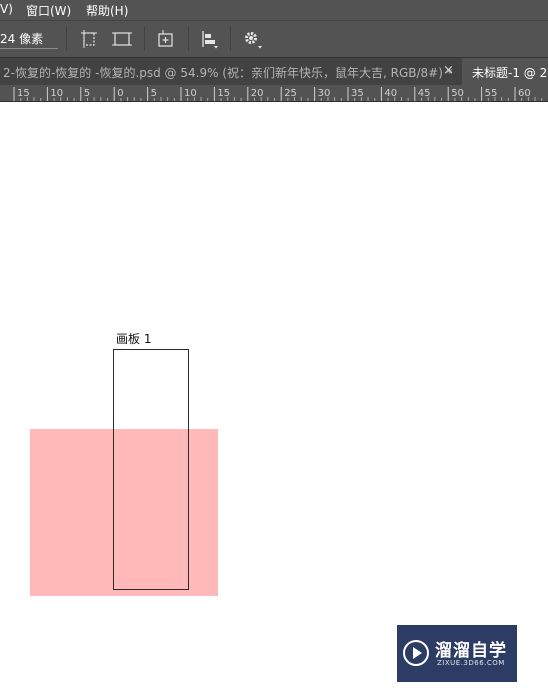 This screenshot has width=548, height=698. I want to click on tab-document-2-label: 未标题-1 @ 23, so click(510, 73).